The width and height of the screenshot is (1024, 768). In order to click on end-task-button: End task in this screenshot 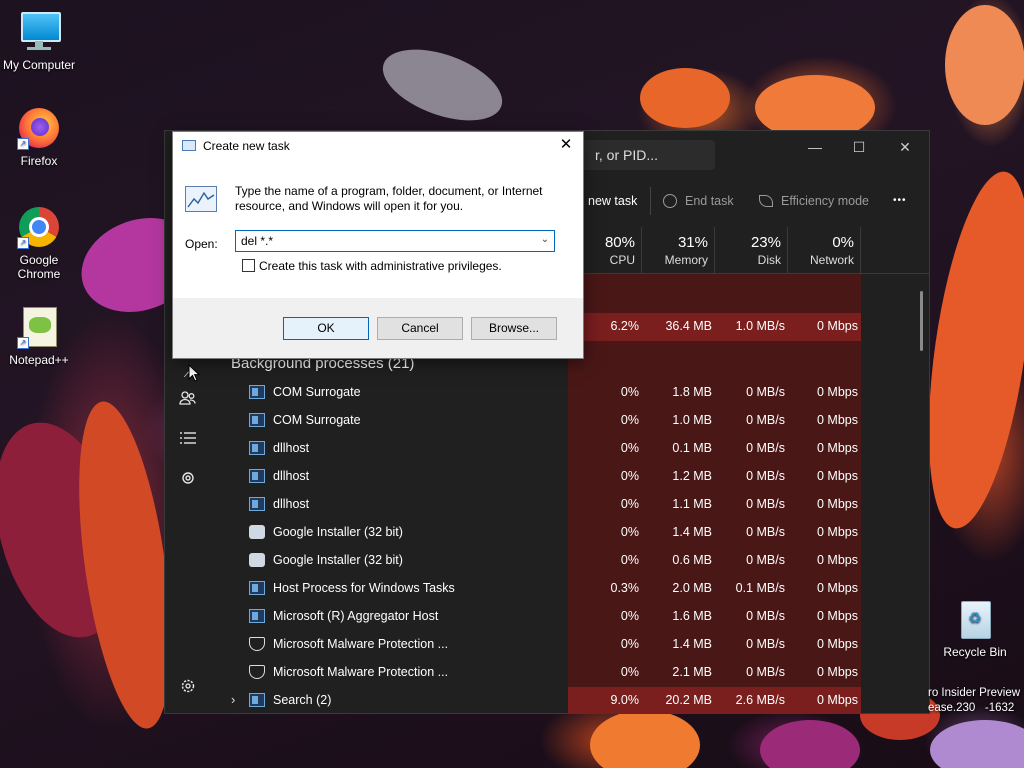, I will do `click(698, 201)`.